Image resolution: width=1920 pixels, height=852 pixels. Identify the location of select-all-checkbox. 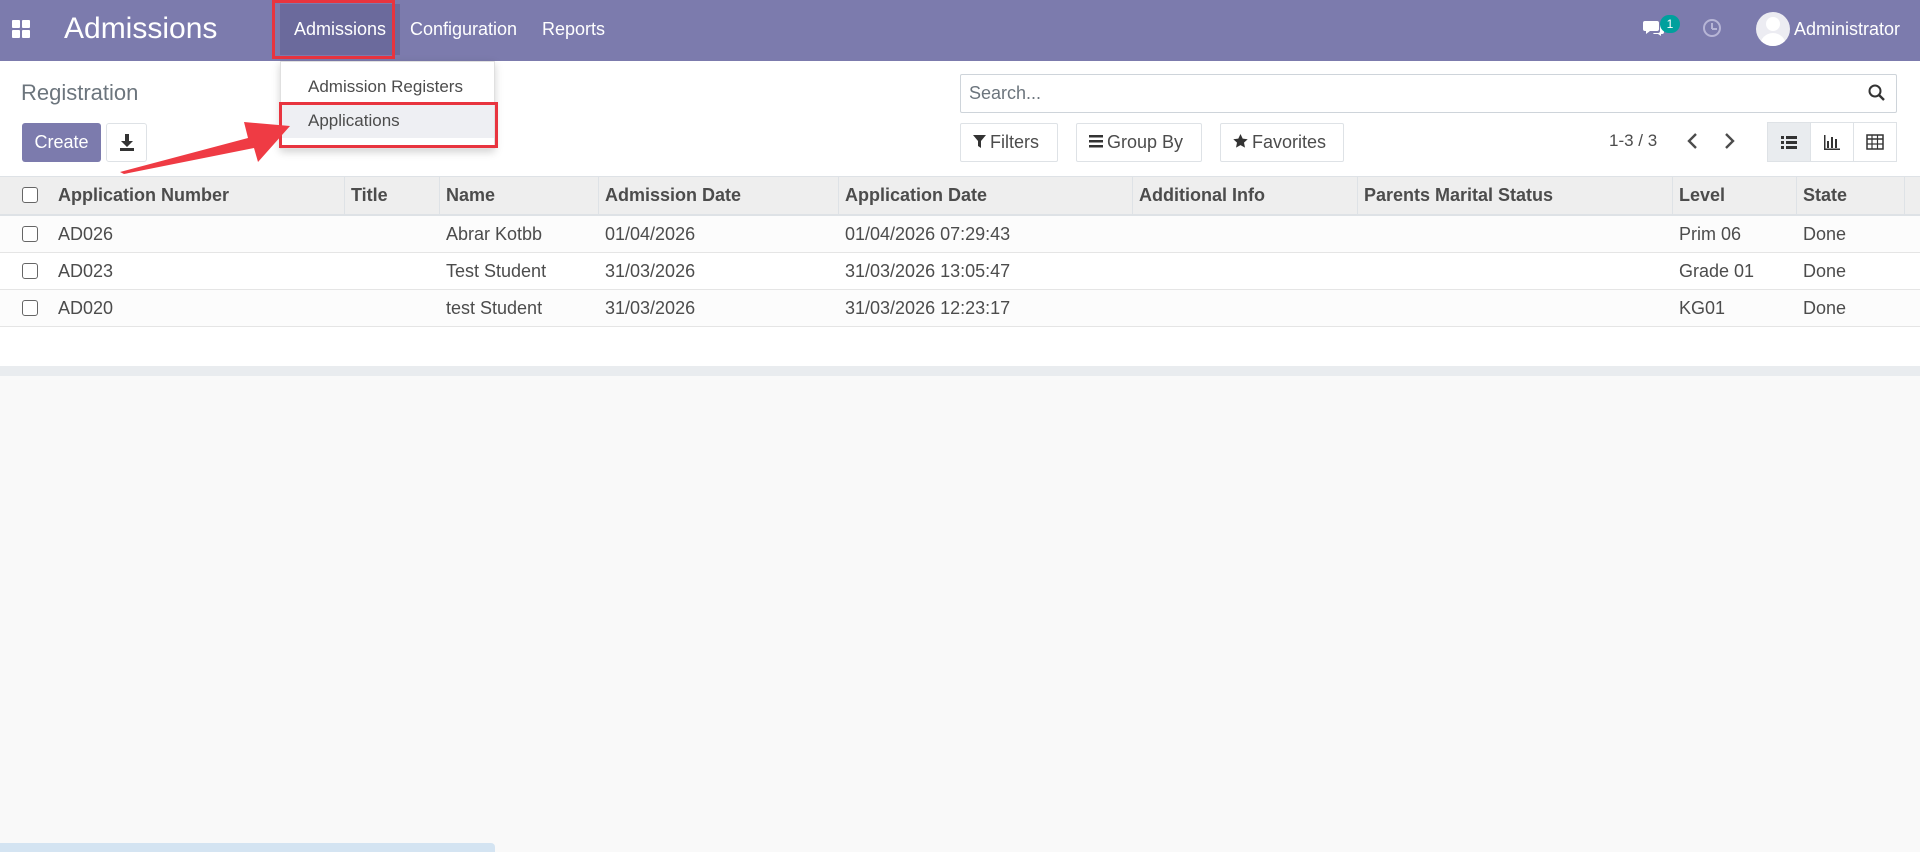
(30, 195).